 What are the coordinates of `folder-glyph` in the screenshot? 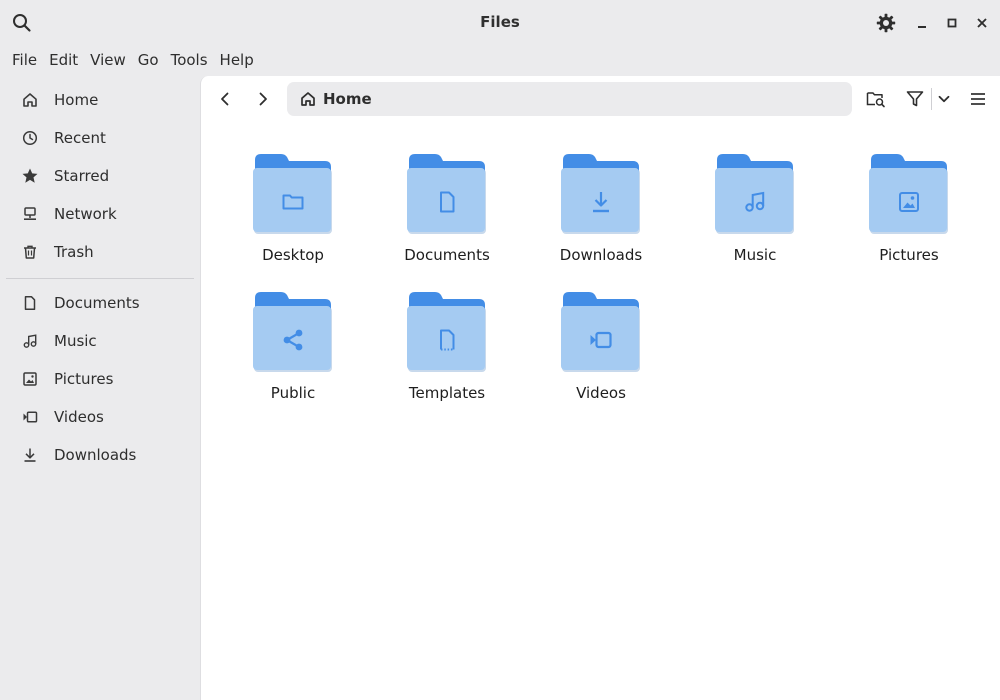 It's located at (293, 202).